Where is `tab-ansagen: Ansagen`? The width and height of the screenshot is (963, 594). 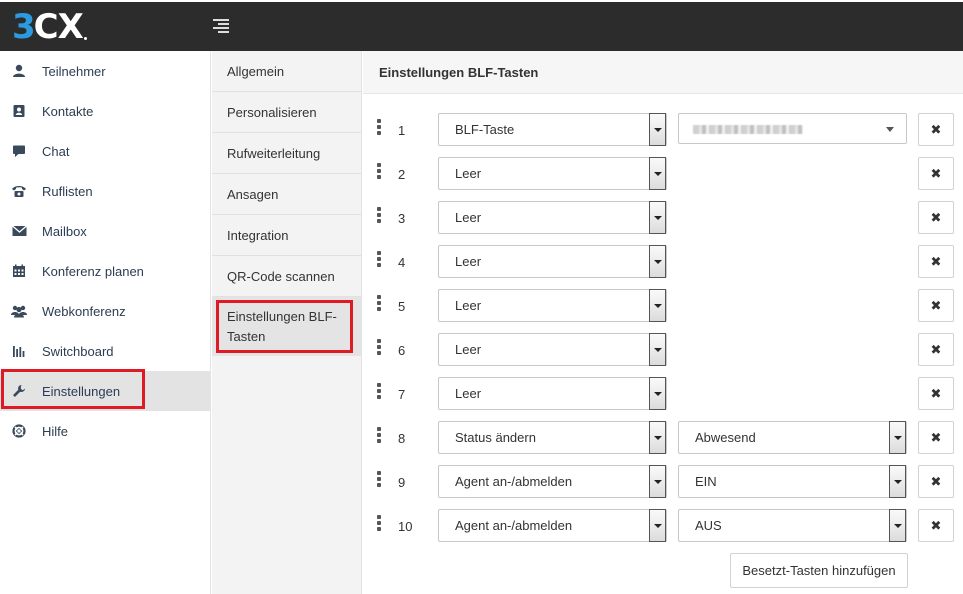 tab-ansagen: Ansagen is located at coordinates (286, 194).